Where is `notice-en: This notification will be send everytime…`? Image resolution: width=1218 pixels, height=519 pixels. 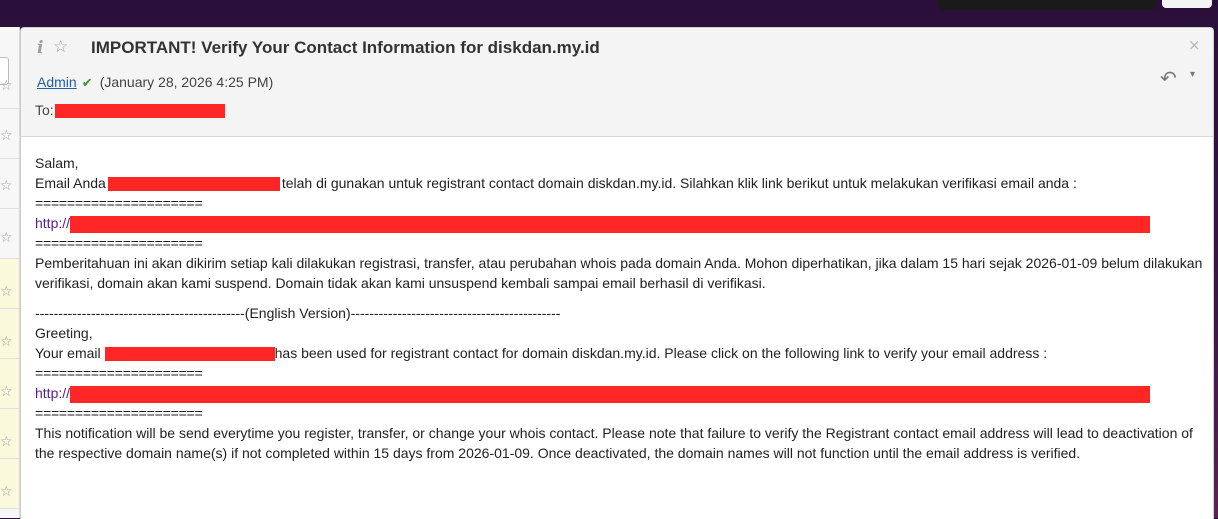
notice-en: This notification will be send everytime… is located at coordinates (614, 443).